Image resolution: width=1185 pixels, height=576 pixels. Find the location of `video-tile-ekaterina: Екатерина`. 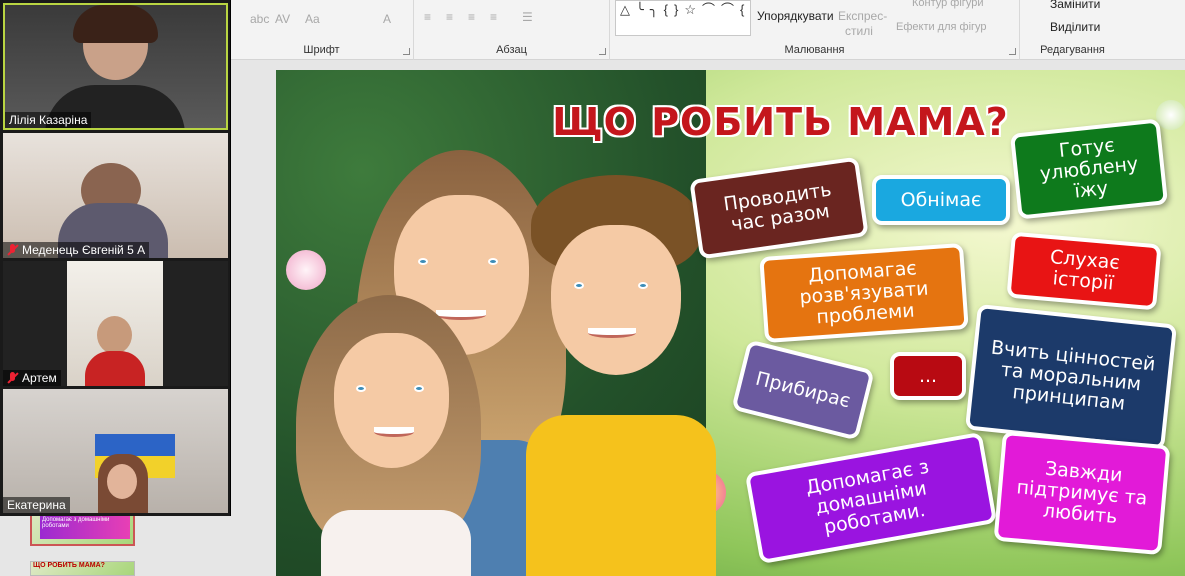

video-tile-ekaterina: Екатерина is located at coordinates (115, 451).